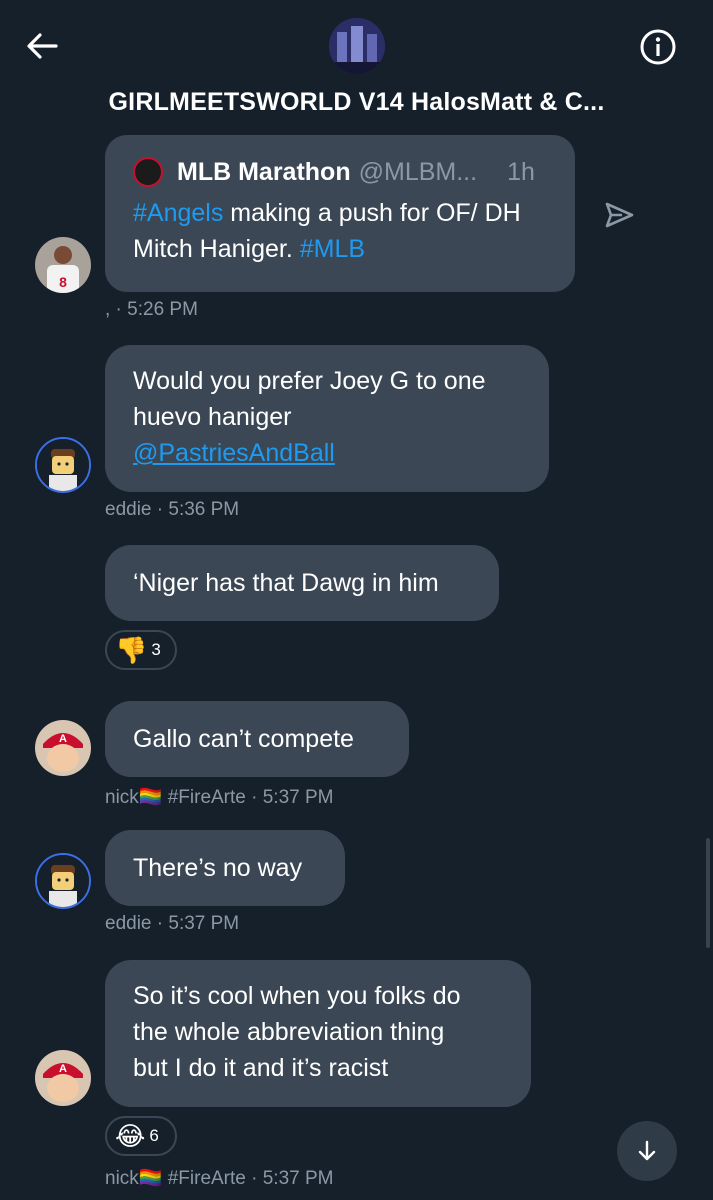  I want to click on message-text-line: but I do it and it’s racist, so click(261, 1068).